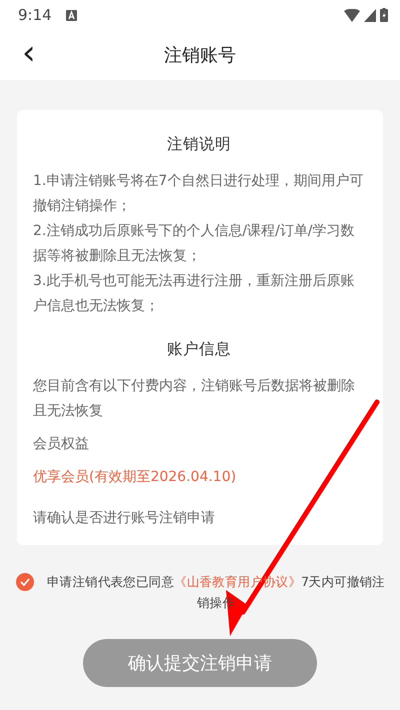 The width and height of the screenshot is (400, 710). Describe the element at coordinates (199, 144) in the screenshot. I see `section-title: 注销说明` at that location.